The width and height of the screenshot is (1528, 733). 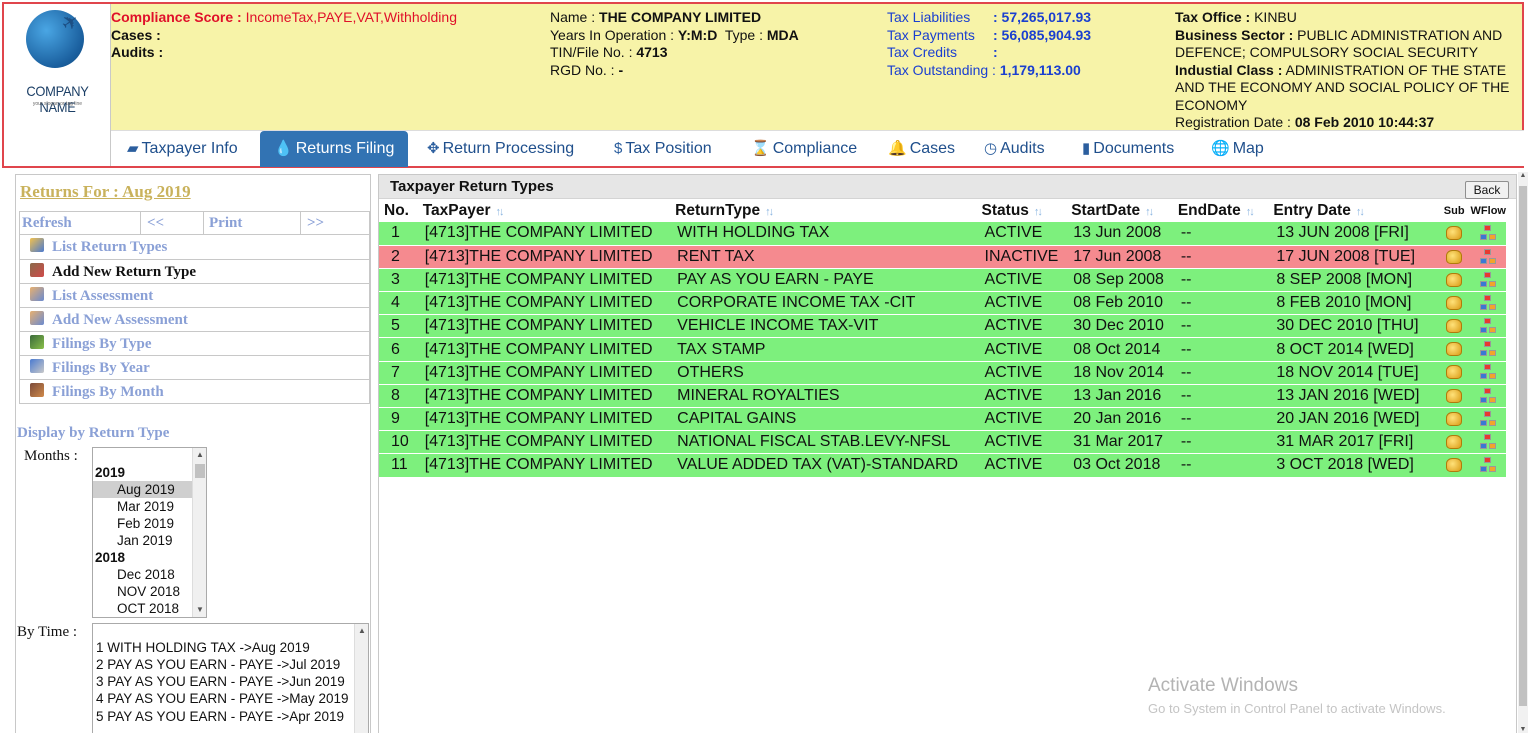 I want to click on tab-documents: ▮ Documents, so click(x=1128, y=149).